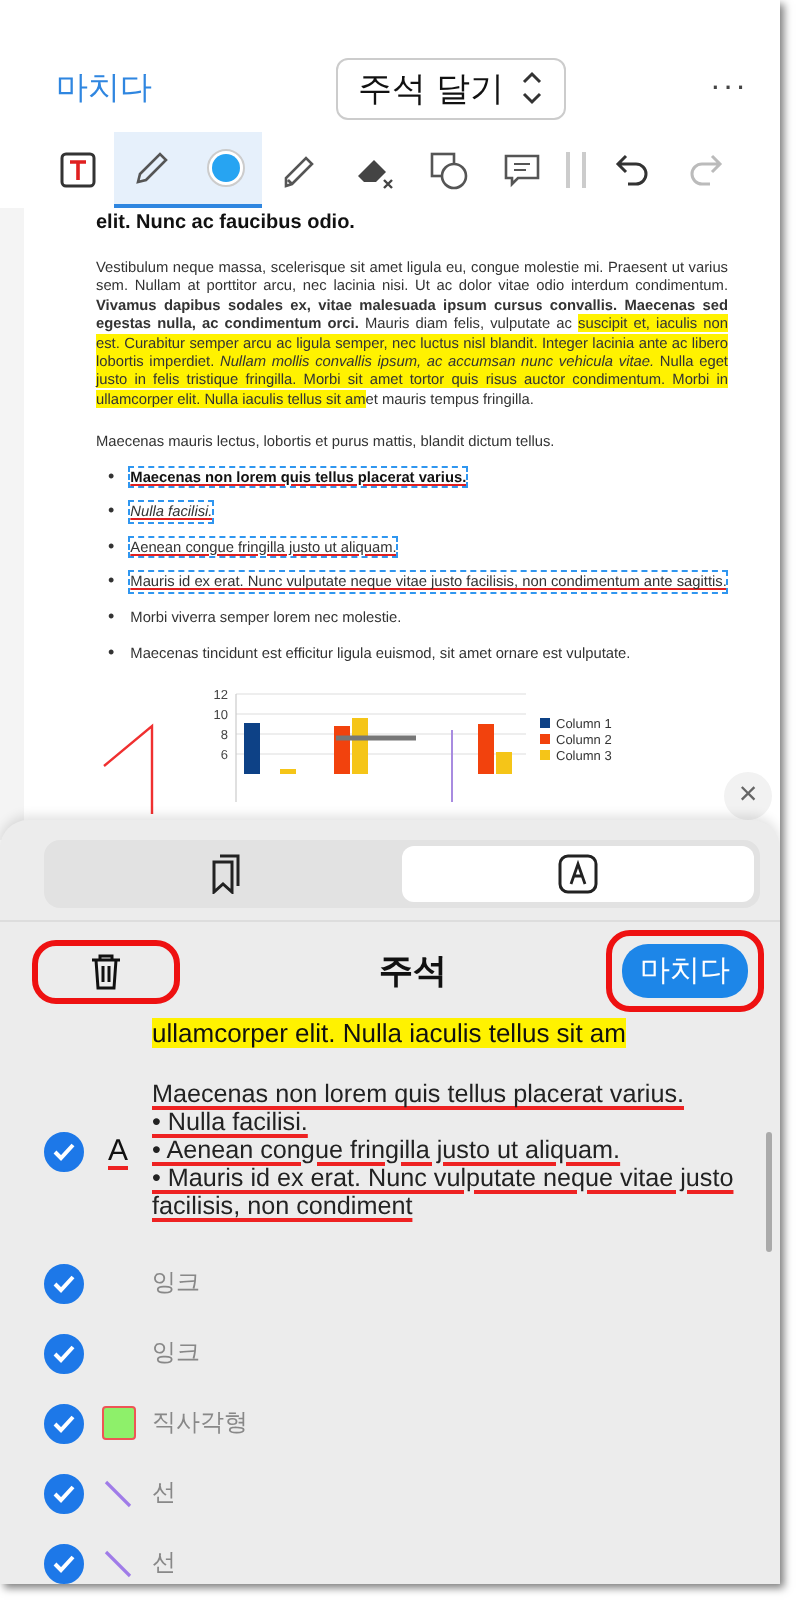 The width and height of the screenshot is (802, 1602). Describe the element at coordinates (231, 1124) in the screenshot. I see `annotation-text-line: • Nulla facilisi.` at that location.